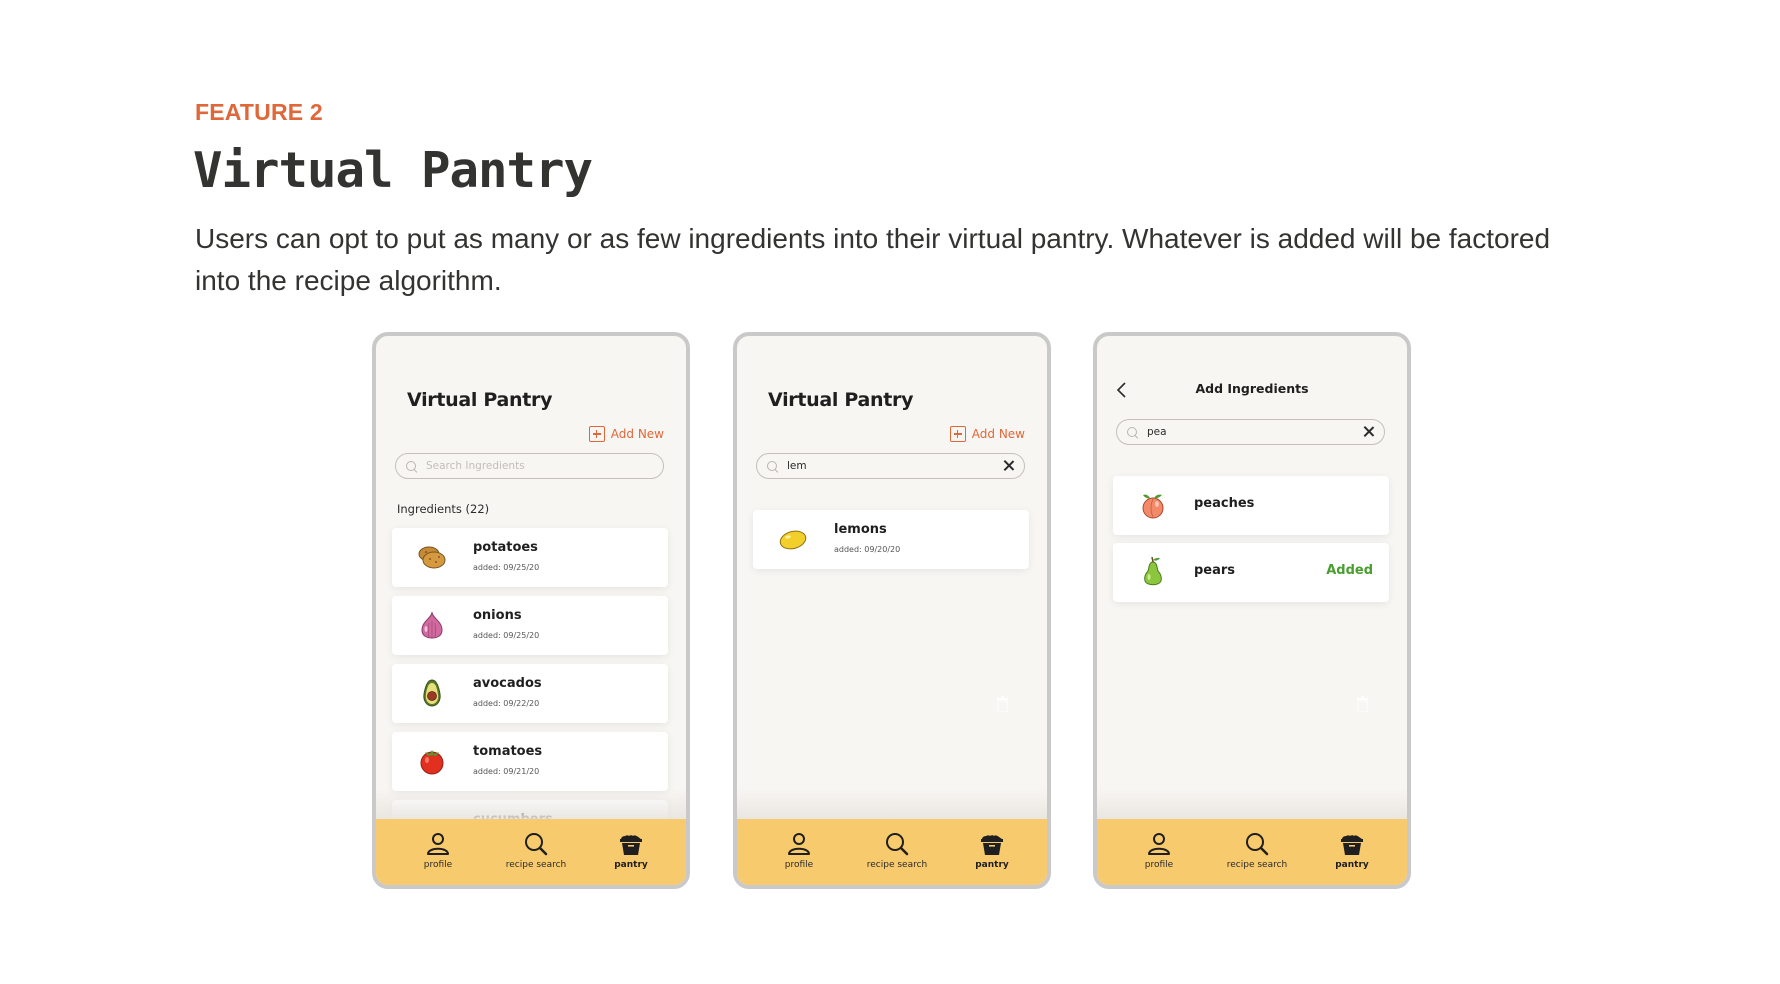  Describe the element at coordinates (443, 509) in the screenshot. I see `ingredients-count-label: Ingredients (22)` at that location.